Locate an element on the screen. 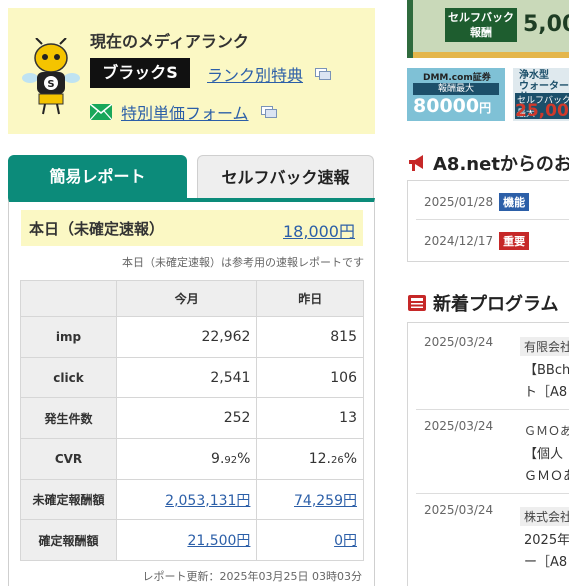  dmm-logo: DMM.com証券 is located at coordinates (457, 78).